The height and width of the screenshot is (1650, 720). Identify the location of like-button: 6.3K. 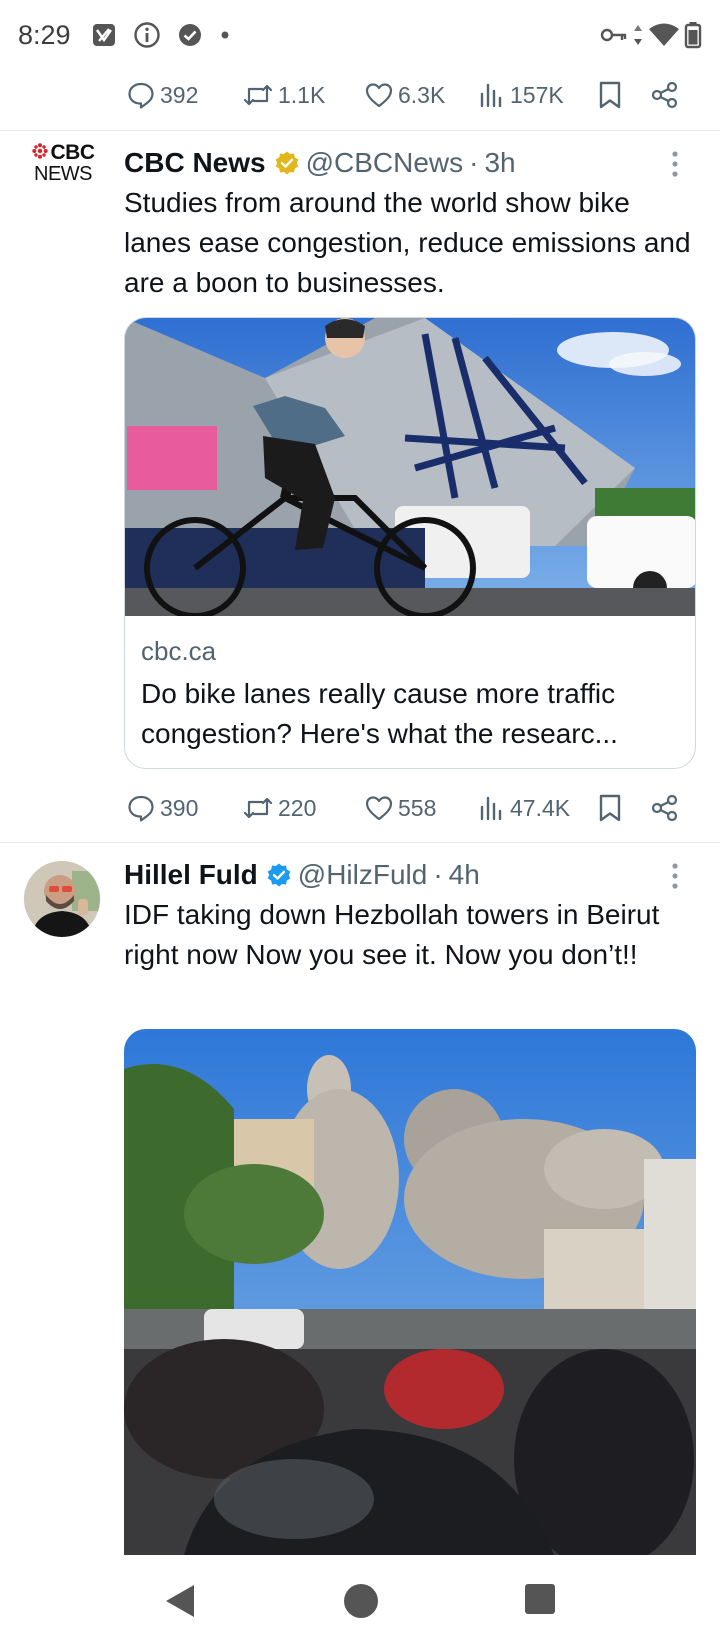
(404, 95).